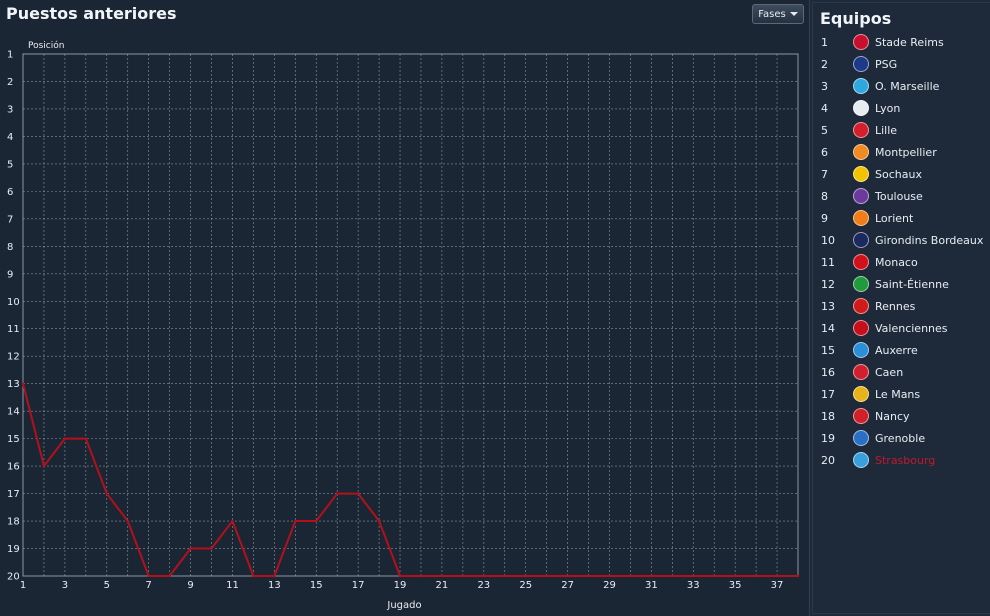  Describe the element at coordinates (190, 585) in the screenshot. I see `x-tick-label: 9` at that location.